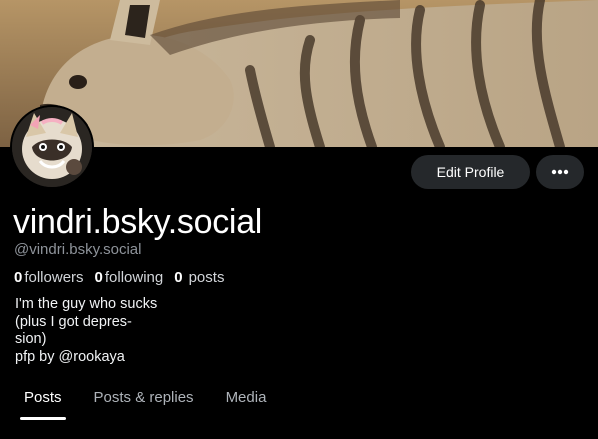  Describe the element at coordinates (138, 222) in the screenshot. I see `display-name: vindri.bsky.social` at that location.